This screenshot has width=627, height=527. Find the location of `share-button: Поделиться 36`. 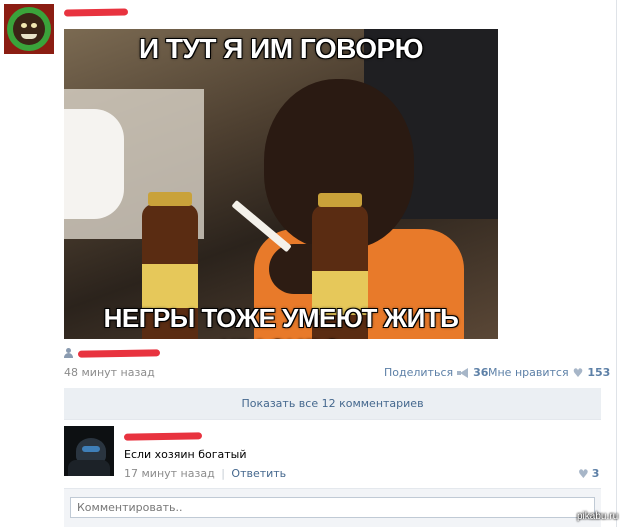

share-button: Поделиться 36 is located at coordinates (436, 372).